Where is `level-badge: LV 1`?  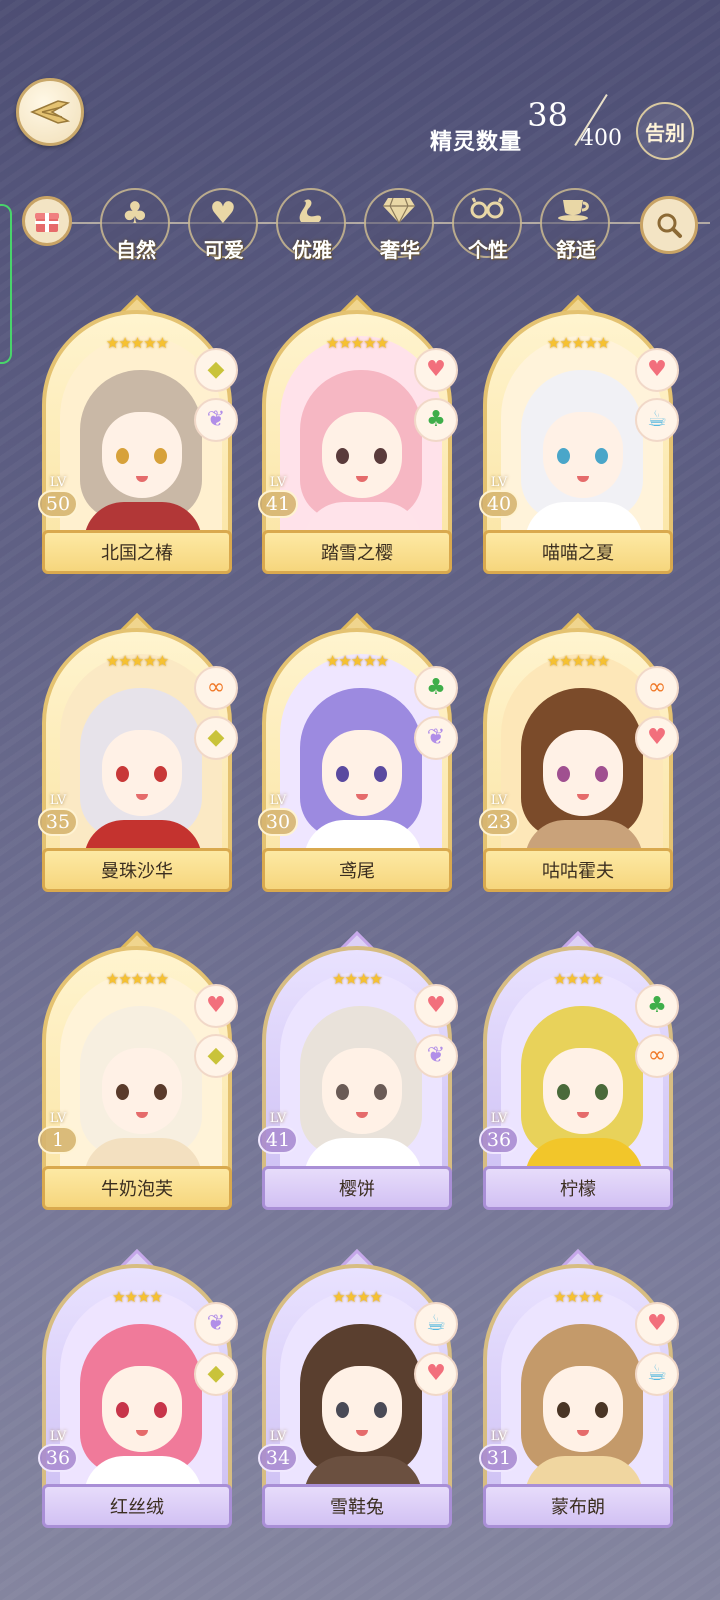
level-badge: LV 1 is located at coordinates (58, 1133).